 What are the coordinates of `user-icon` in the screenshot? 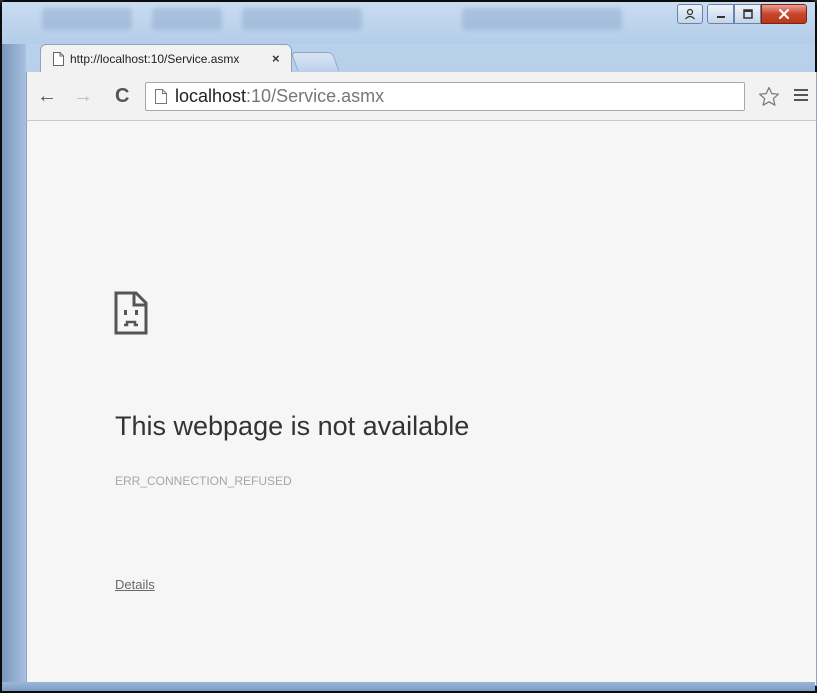 It's located at (690, 14).